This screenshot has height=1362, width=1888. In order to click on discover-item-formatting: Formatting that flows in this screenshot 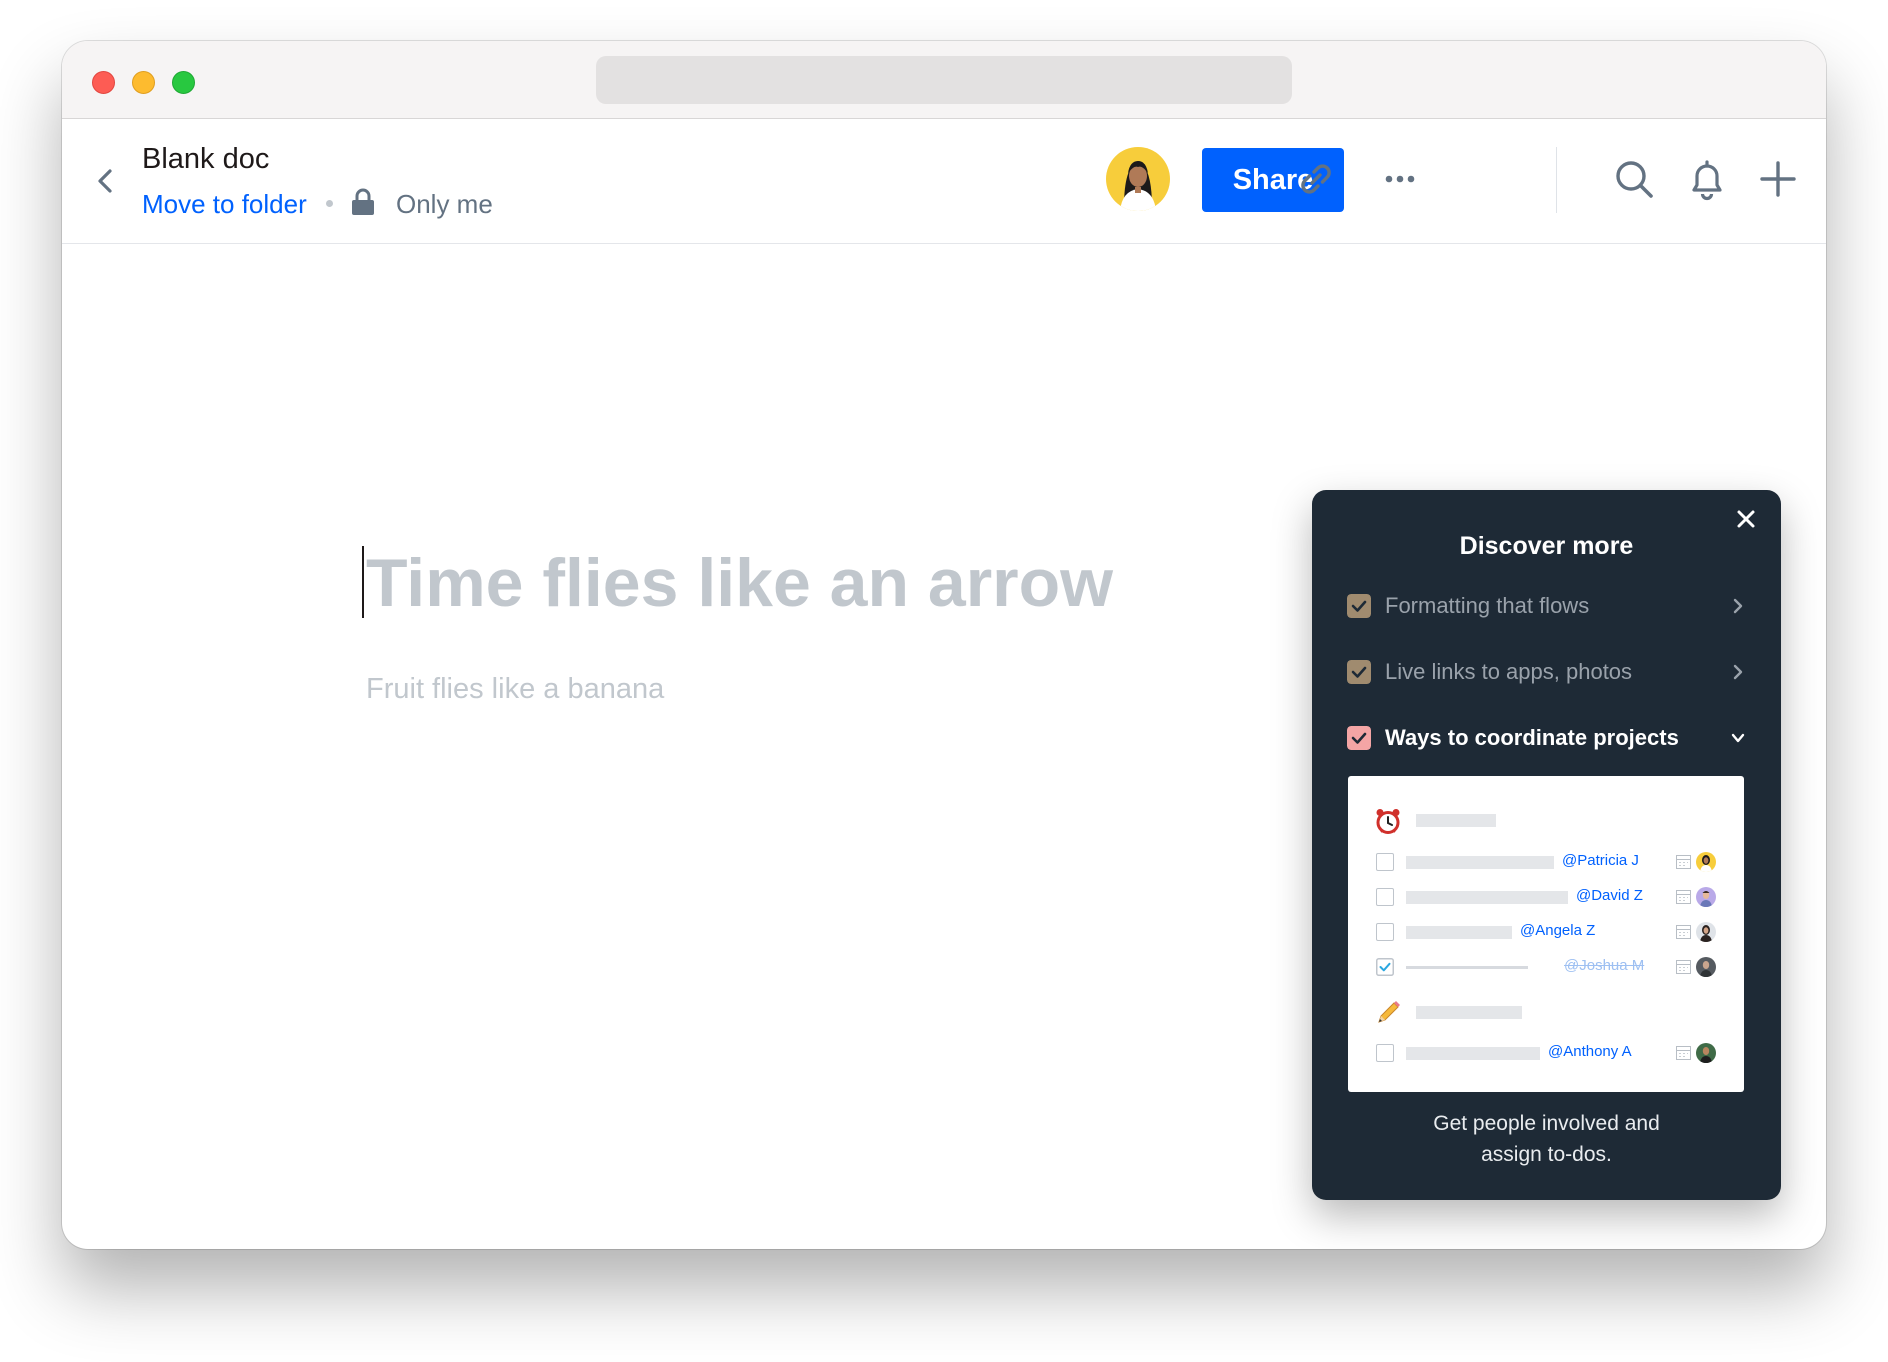, I will do `click(1547, 606)`.